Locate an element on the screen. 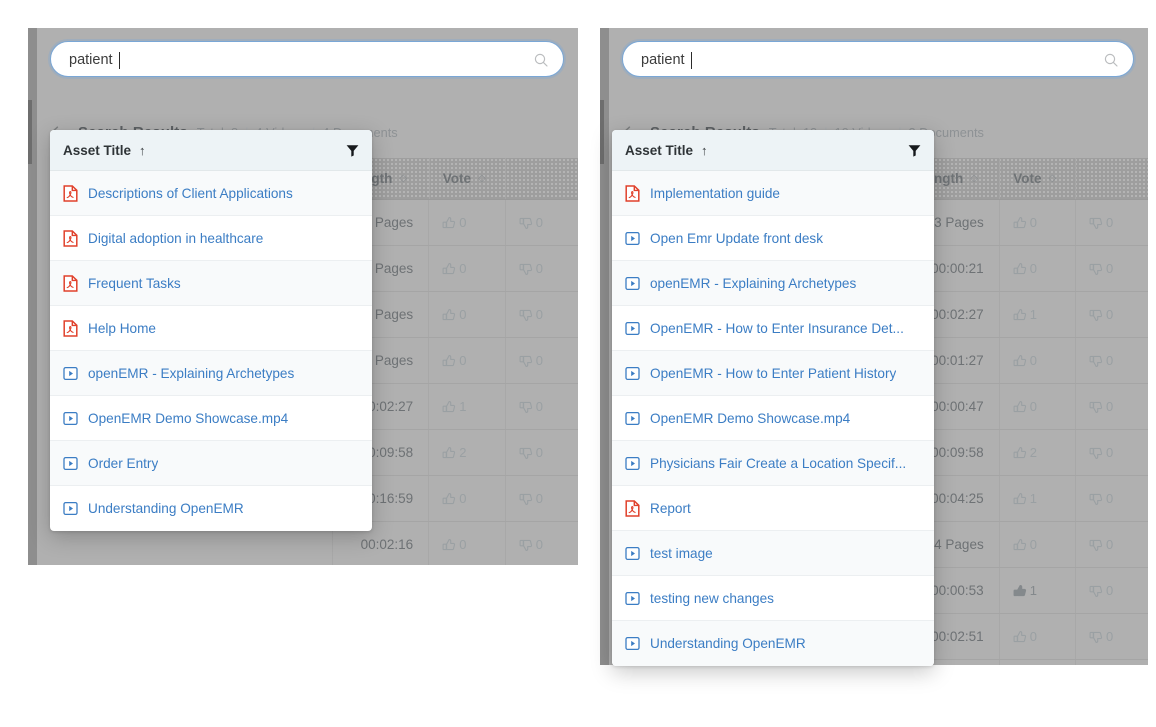  list-item-title: OpenEMR - How to Enter Patient History is located at coordinates (773, 373).